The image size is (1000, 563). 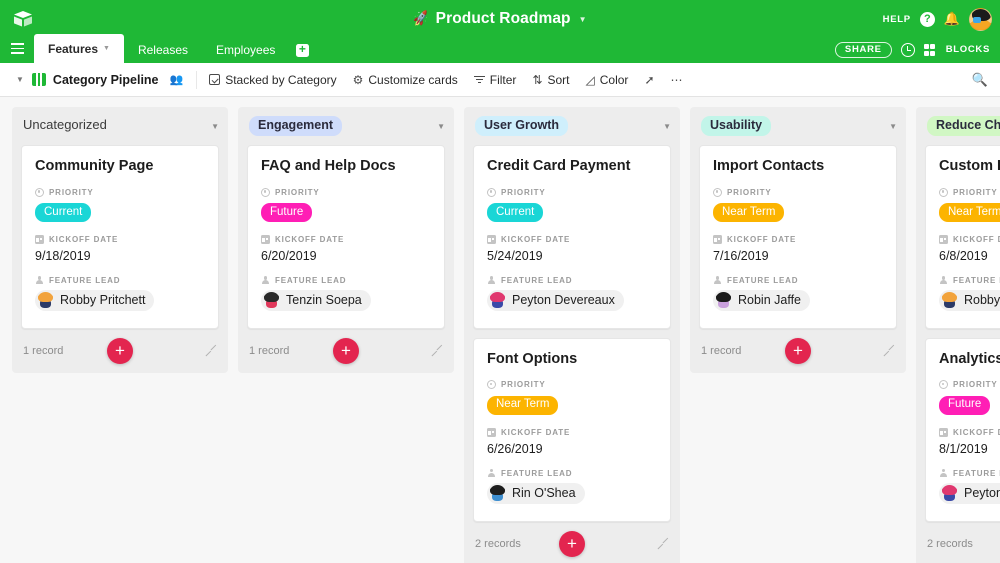 What do you see at coordinates (522, 126) in the screenshot?
I see `stack-name-chip: User Growth` at bounding box center [522, 126].